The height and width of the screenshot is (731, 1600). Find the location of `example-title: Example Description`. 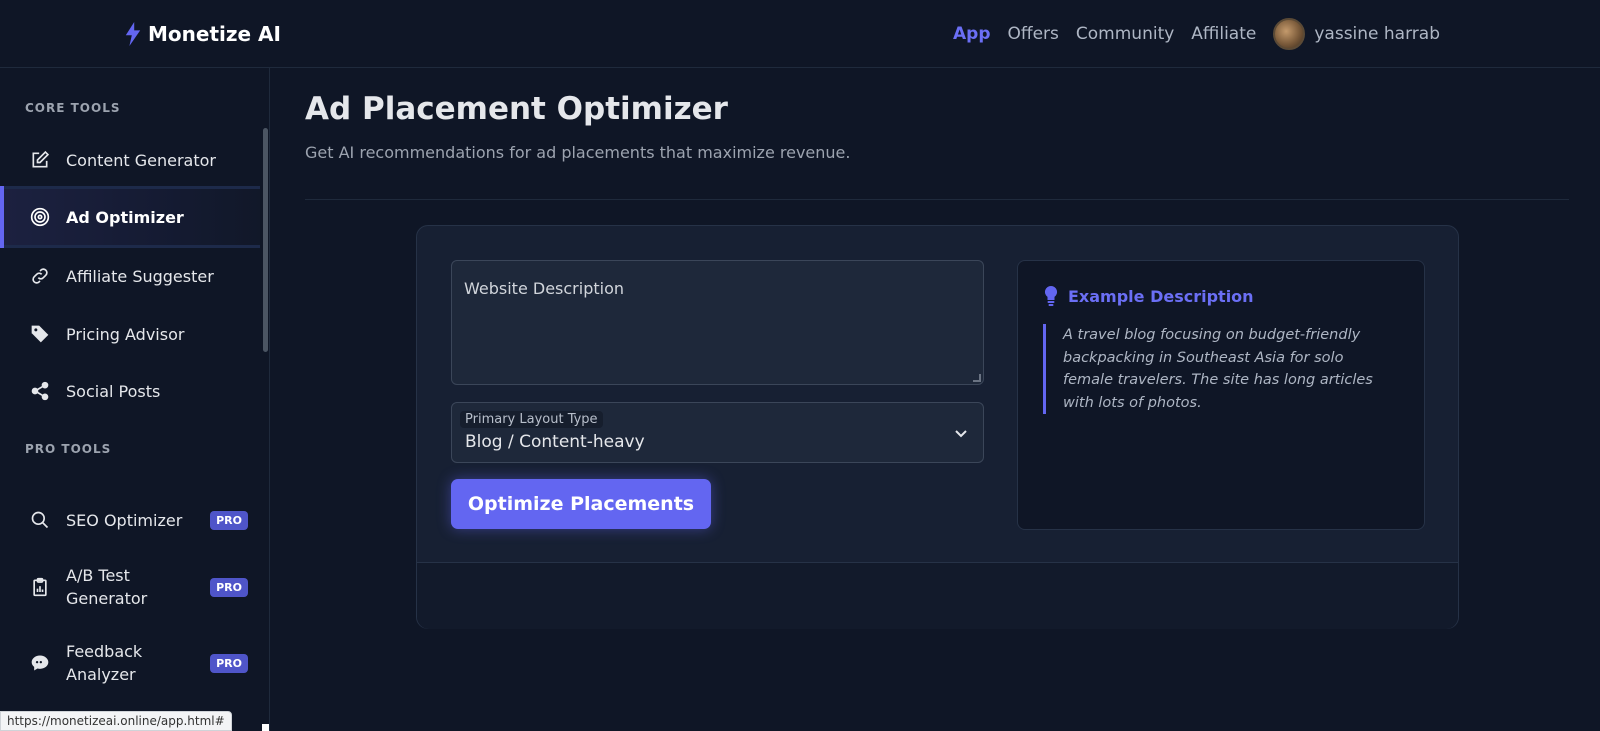

example-title: Example Description is located at coordinates (1161, 296).